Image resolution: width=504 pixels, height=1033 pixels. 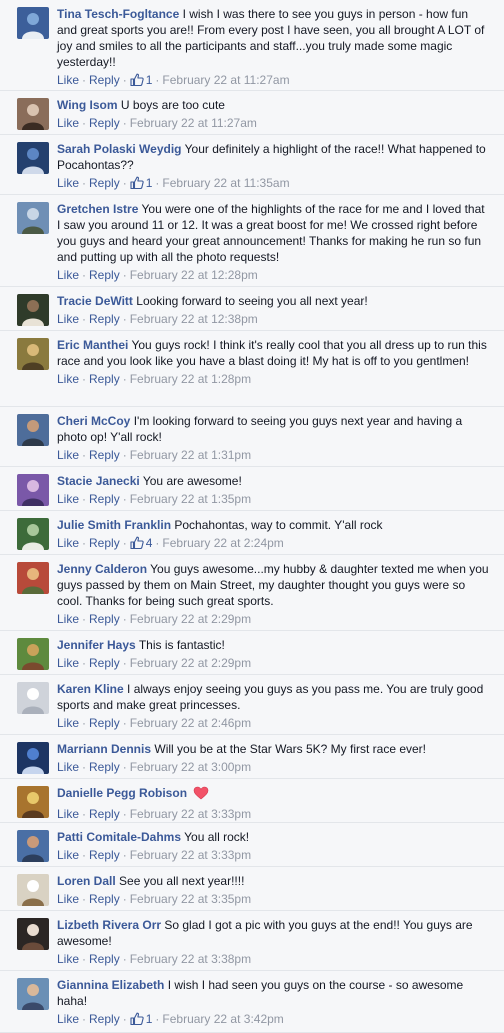 What do you see at coordinates (118, 14) in the screenshot?
I see `comment-author: Tina Tesch-Fogltance` at bounding box center [118, 14].